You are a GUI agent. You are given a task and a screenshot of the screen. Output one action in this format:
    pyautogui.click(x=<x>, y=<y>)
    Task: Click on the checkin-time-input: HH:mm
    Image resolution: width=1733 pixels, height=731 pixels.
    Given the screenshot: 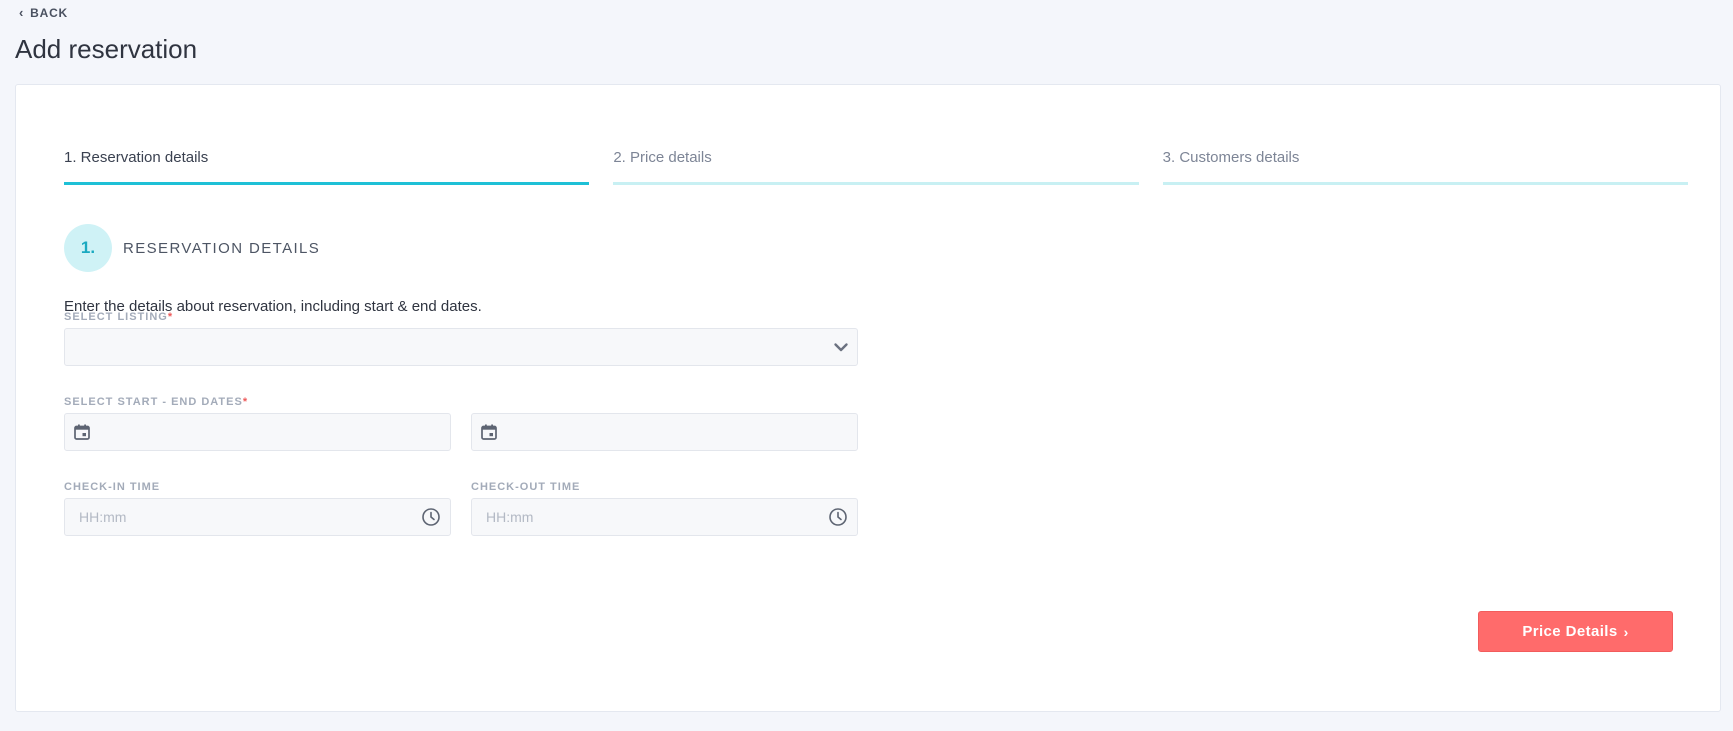 What is the action you would take?
    pyautogui.click(x=257, y=517)
    